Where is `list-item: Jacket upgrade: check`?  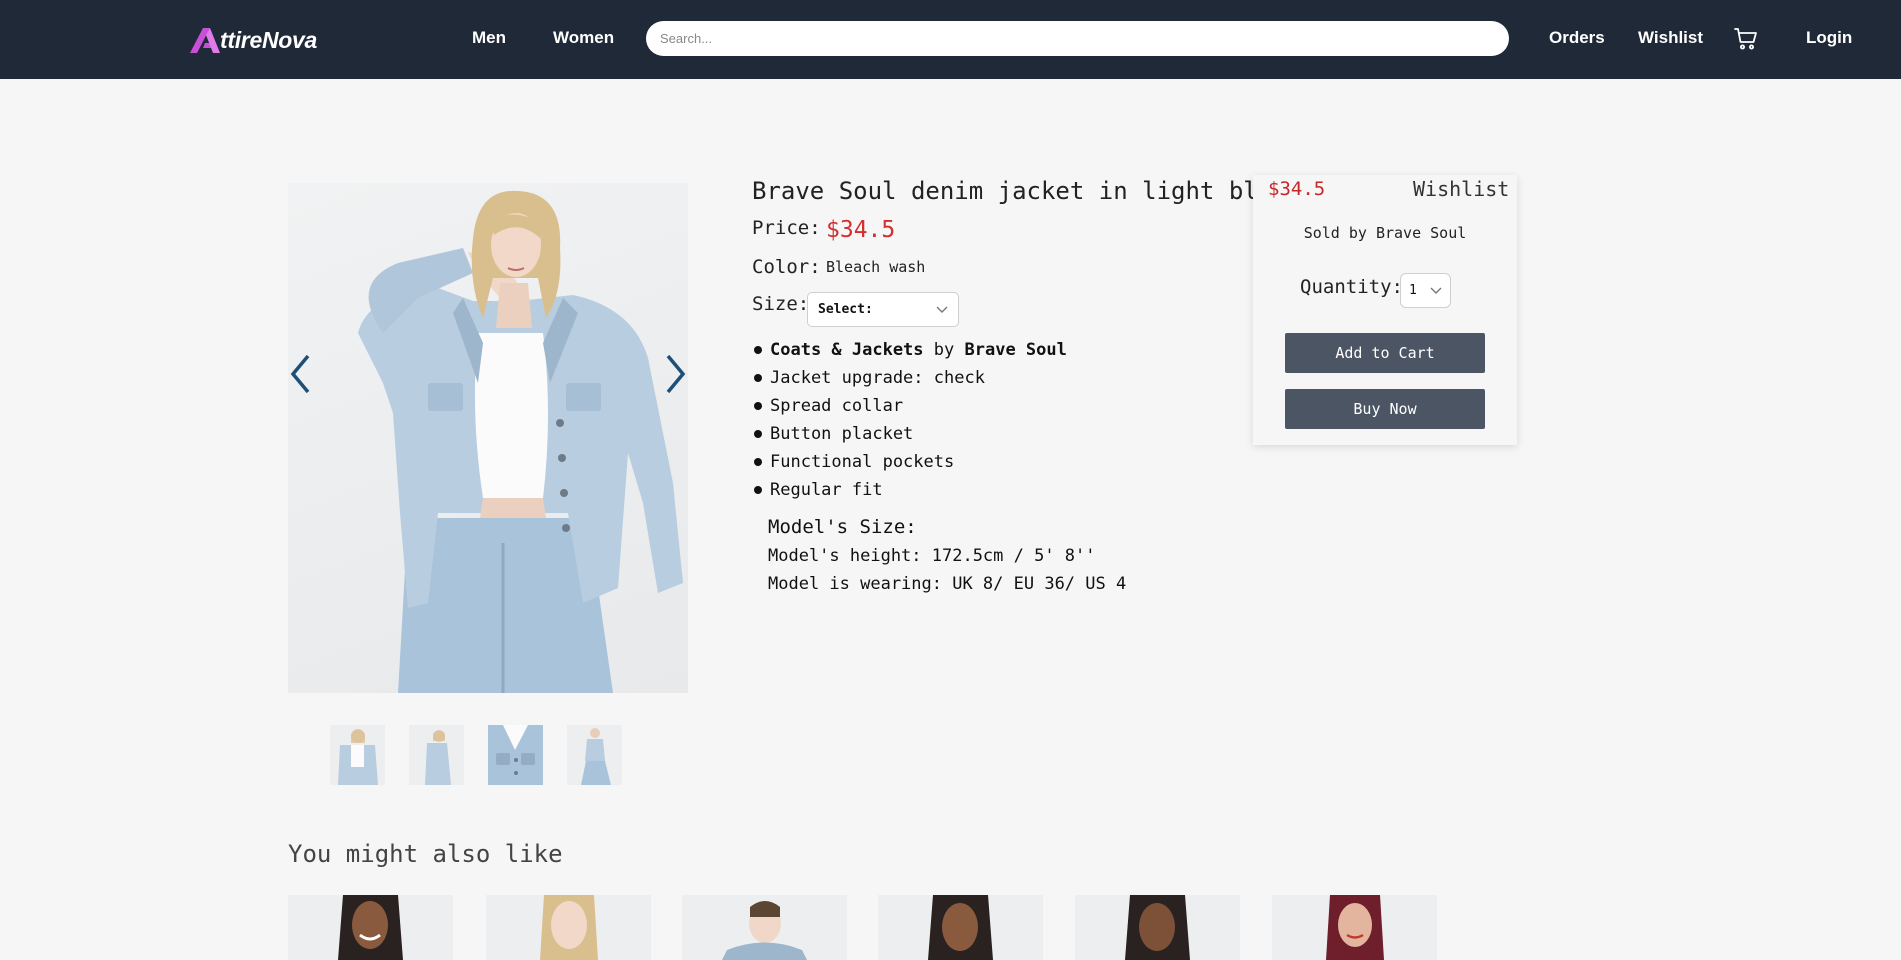
list-item: Jacket upgrade: check is located at coordinates (909, 378).